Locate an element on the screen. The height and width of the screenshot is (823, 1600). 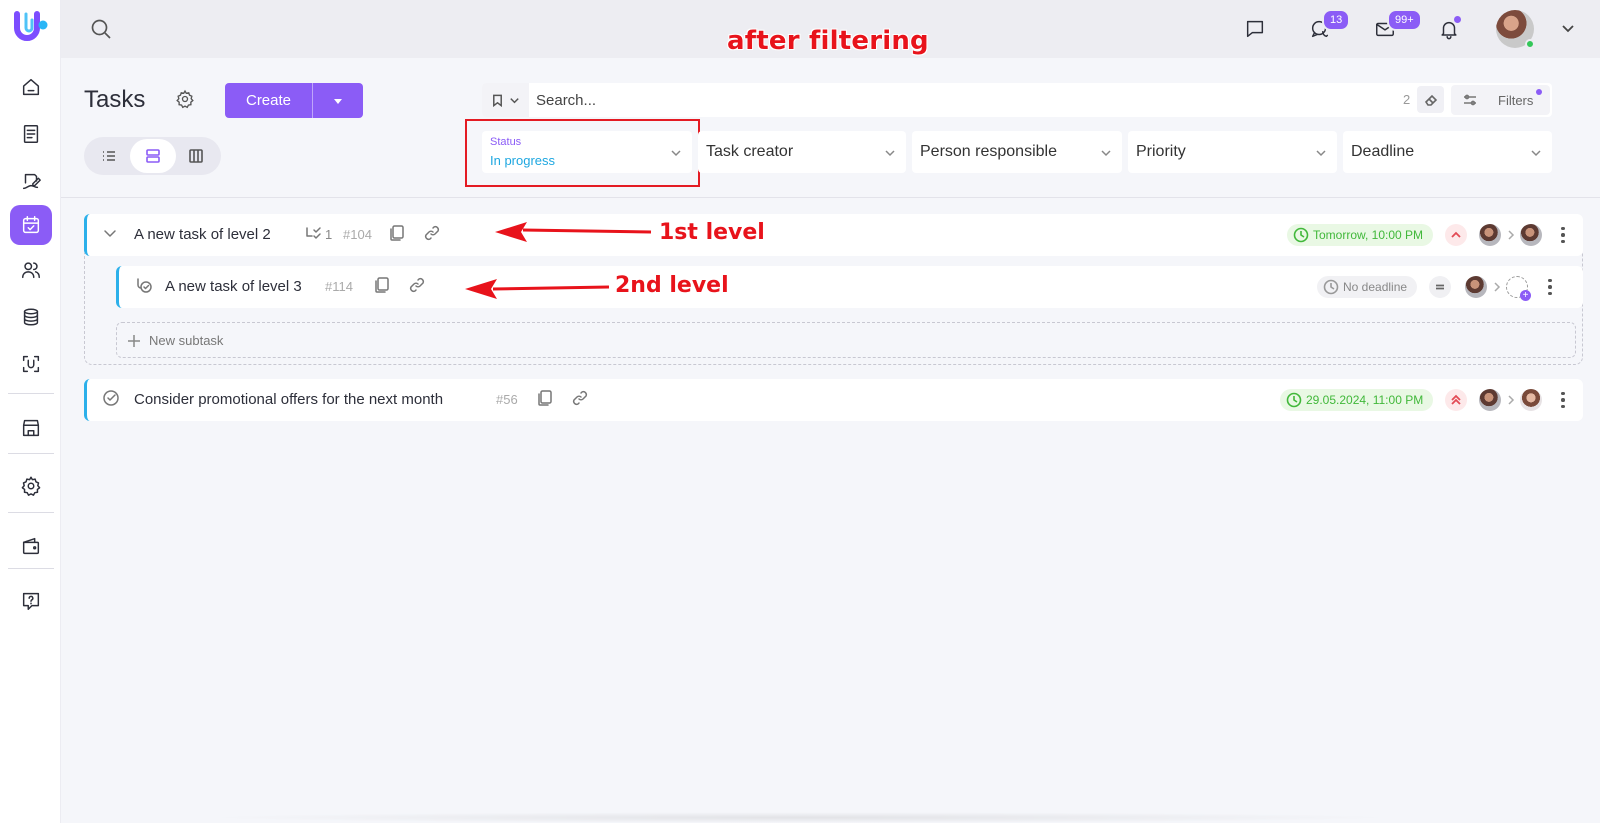
annotation-2nd-level: 2nd level is located at coordinates (672, 285).